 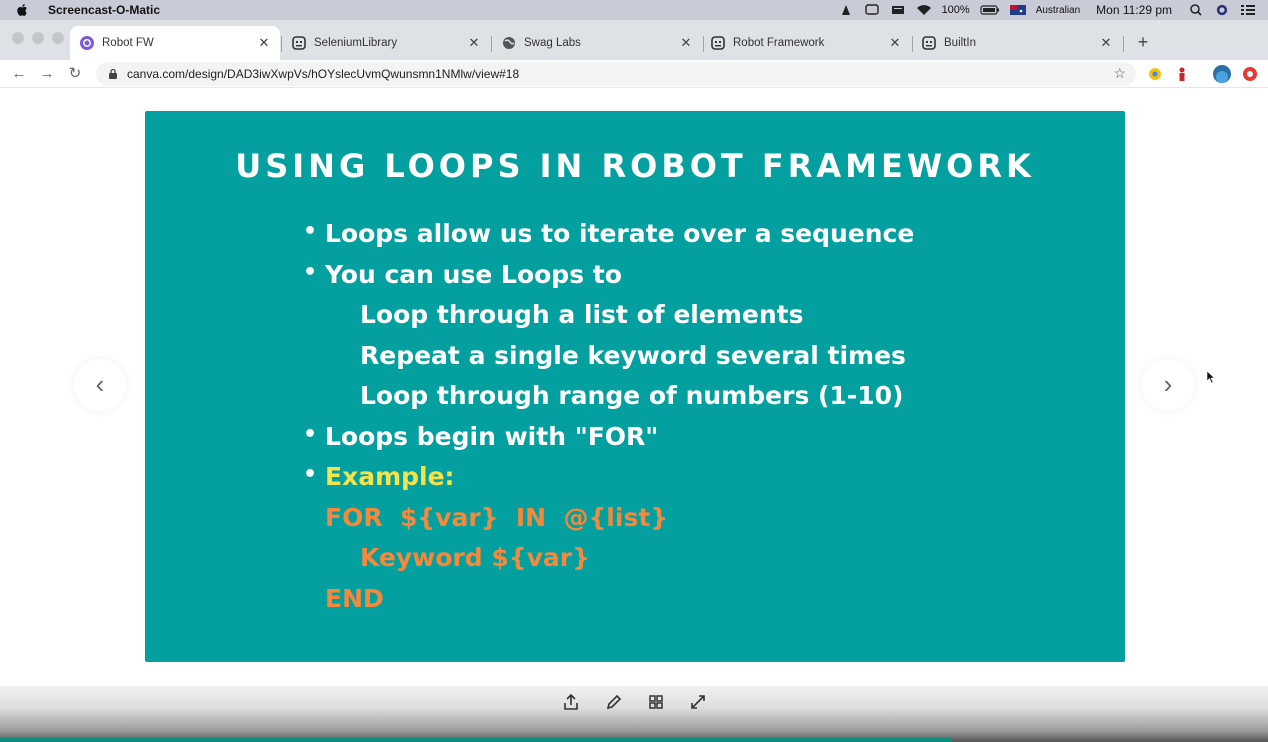 What do you see at coordinates (1222, 74) in the screenshot?
I see `profile-avatar` at bounding box center [1222, 74].